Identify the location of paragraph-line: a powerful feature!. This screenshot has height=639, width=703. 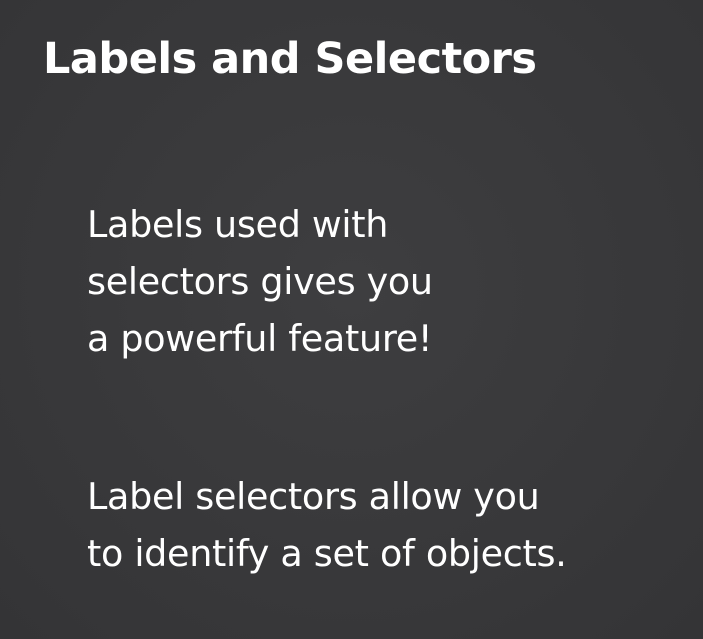
(260, 338).